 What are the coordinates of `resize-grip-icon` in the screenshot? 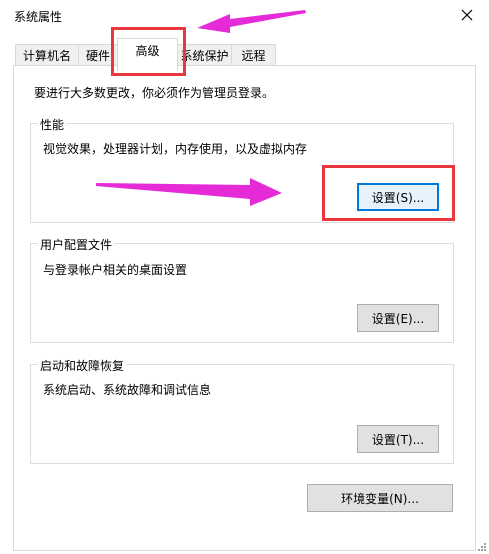 It's located at (482, 547).